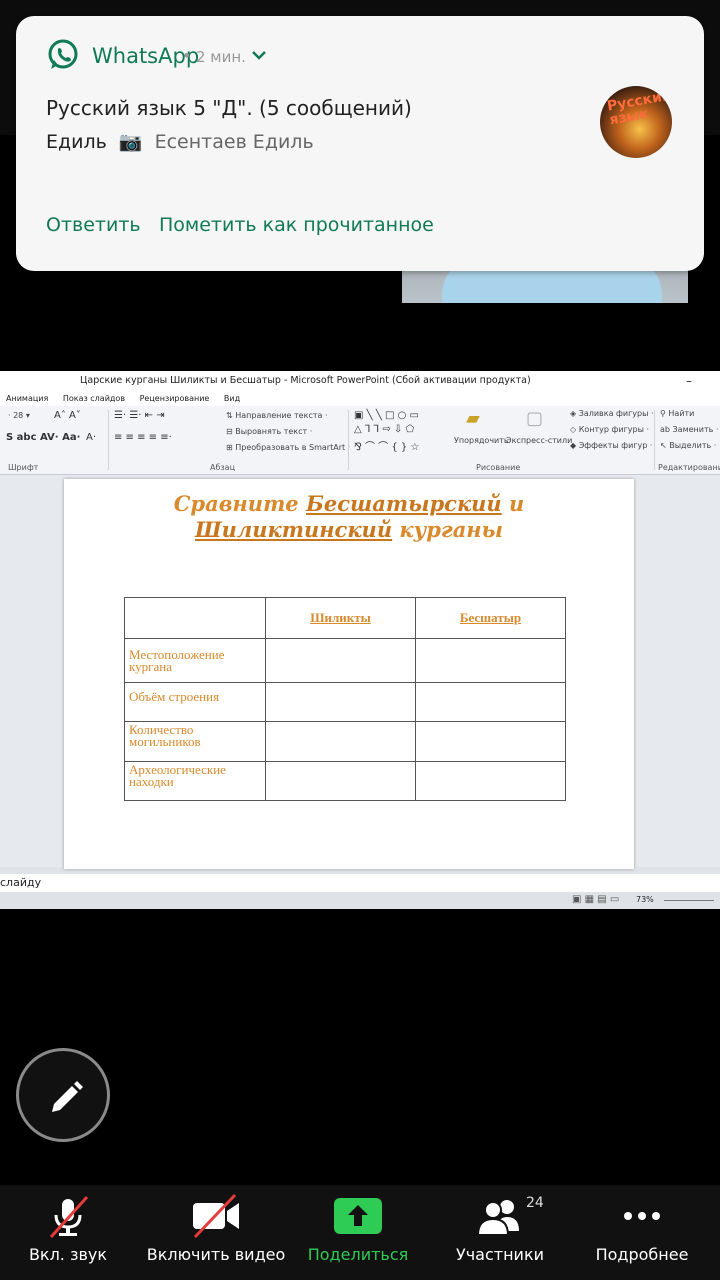  What do you see at coordinates (294, 529) in the screenshot?
I see `title-underlined-2: Шиликтинский` at bounding box center [294, 529].